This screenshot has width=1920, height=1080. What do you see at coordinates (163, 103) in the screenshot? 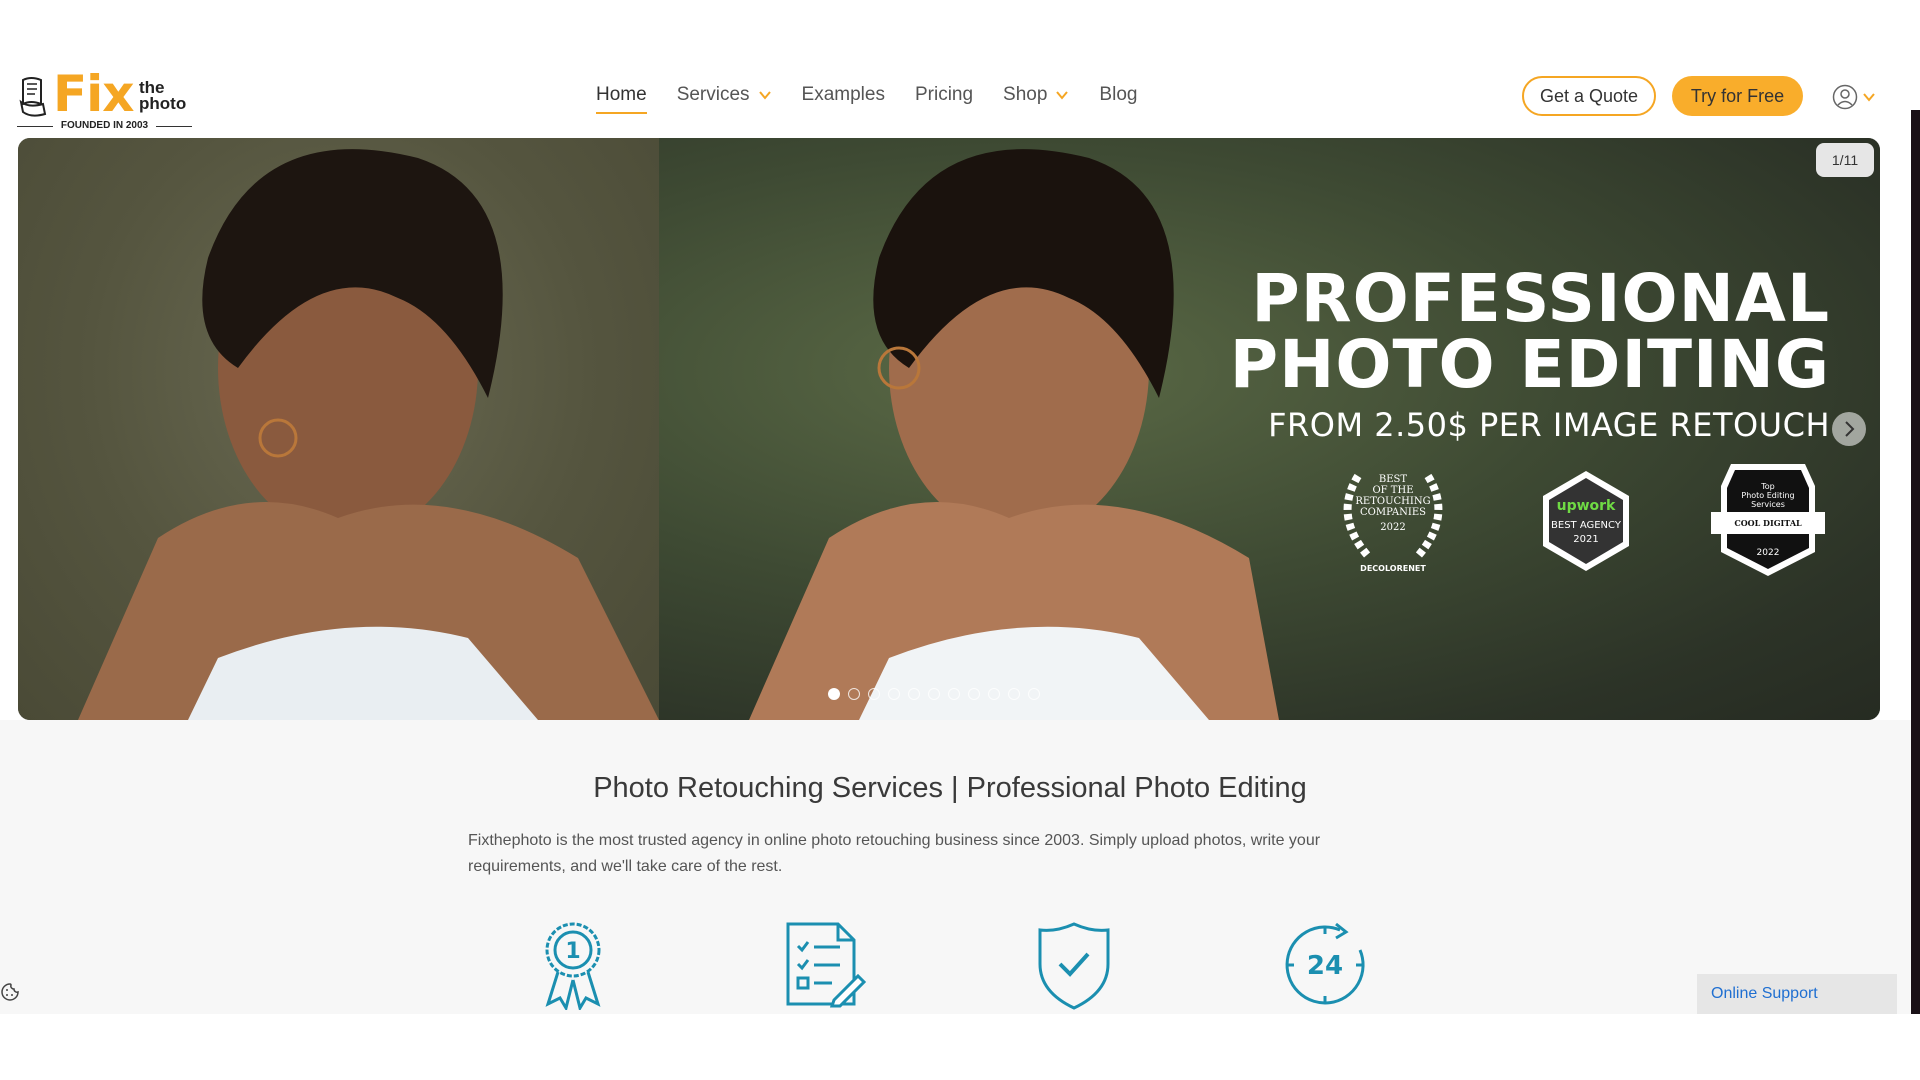
I see `logo-photo-text: photo` at bounding box center [163, 103].